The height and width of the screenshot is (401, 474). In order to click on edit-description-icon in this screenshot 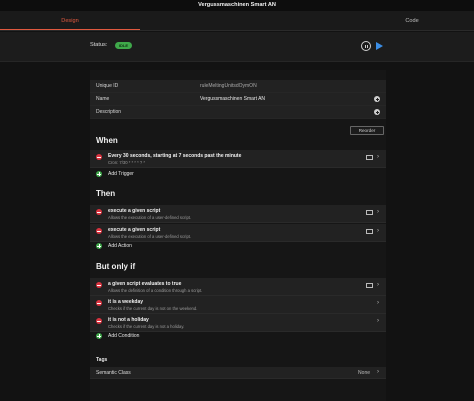, I will do `click(377, 112)`.